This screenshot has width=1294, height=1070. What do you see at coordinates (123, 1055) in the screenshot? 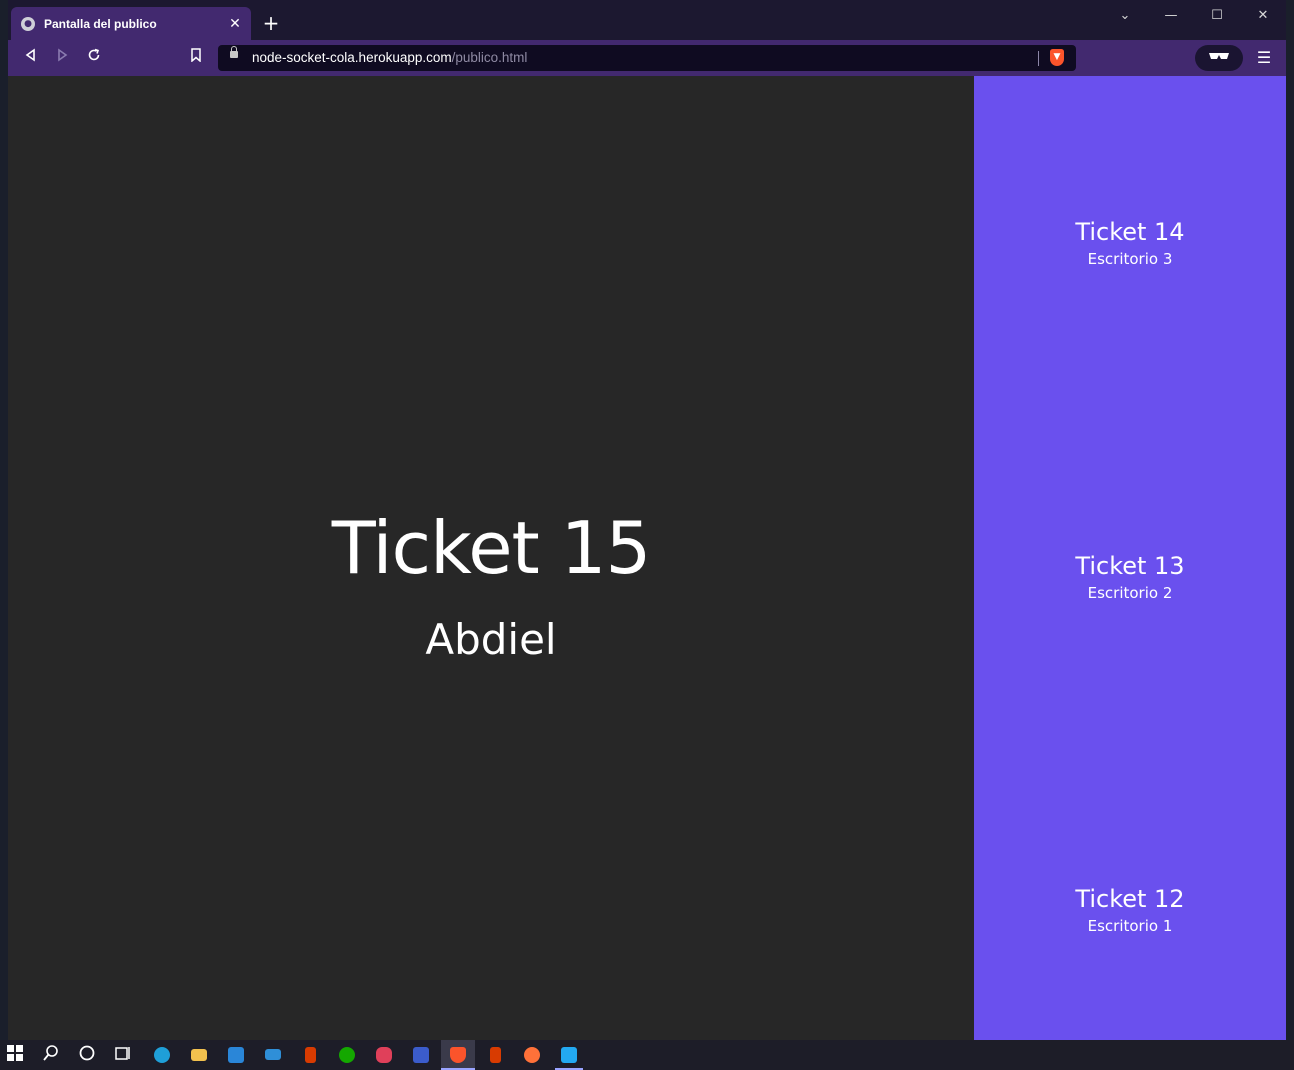
I see `task-view-icon` at bounding box center [123, 1055].